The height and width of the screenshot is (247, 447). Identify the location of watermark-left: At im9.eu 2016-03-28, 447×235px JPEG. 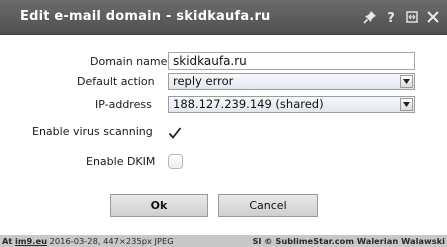
(88, 241).